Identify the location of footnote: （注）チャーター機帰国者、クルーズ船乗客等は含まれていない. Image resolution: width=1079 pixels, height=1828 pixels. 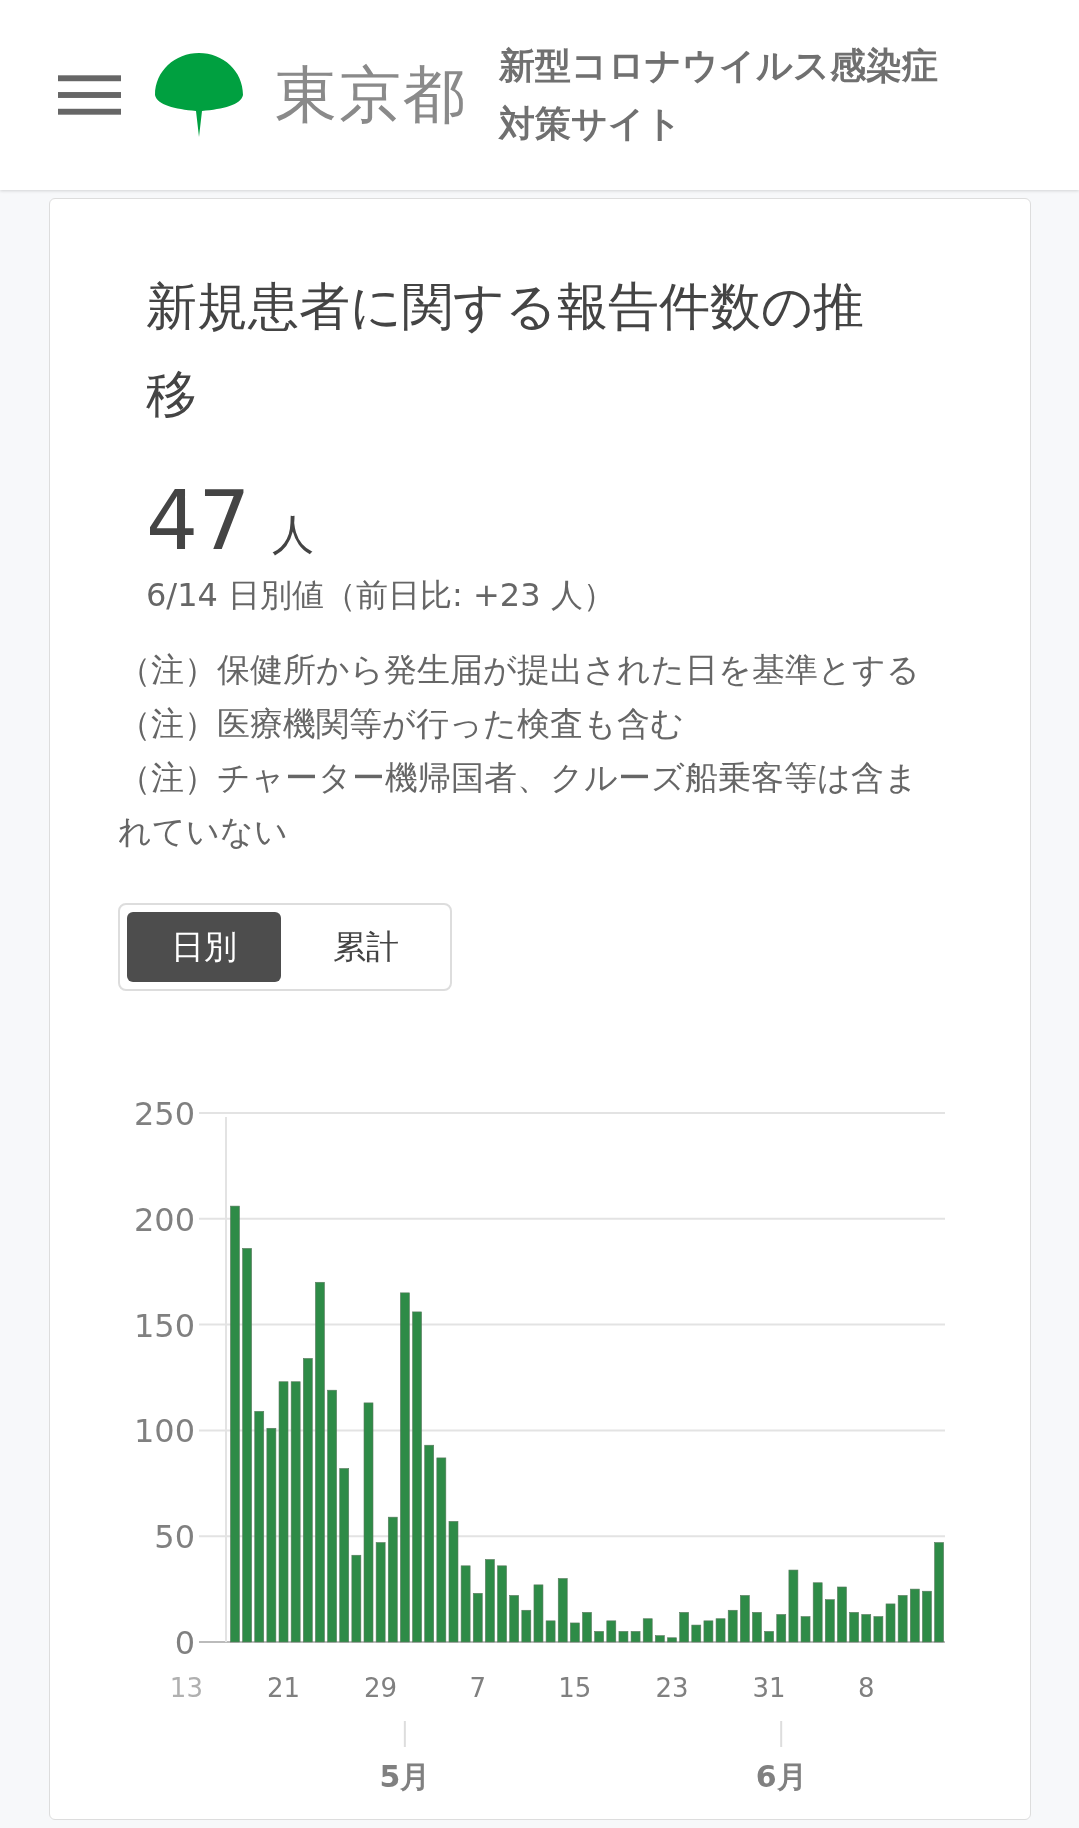
(518, 805).